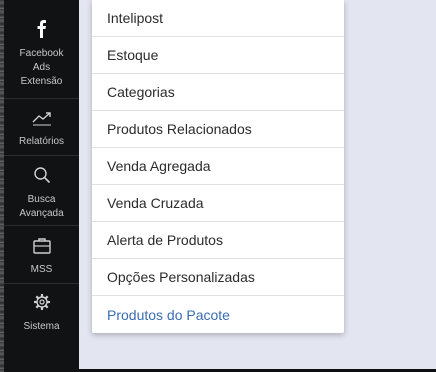 The height and width of the screenshot is (372, 436). I want to click on sidebar-item-facebook-ads: Facebook Ads Extensão, so click(41, 54).